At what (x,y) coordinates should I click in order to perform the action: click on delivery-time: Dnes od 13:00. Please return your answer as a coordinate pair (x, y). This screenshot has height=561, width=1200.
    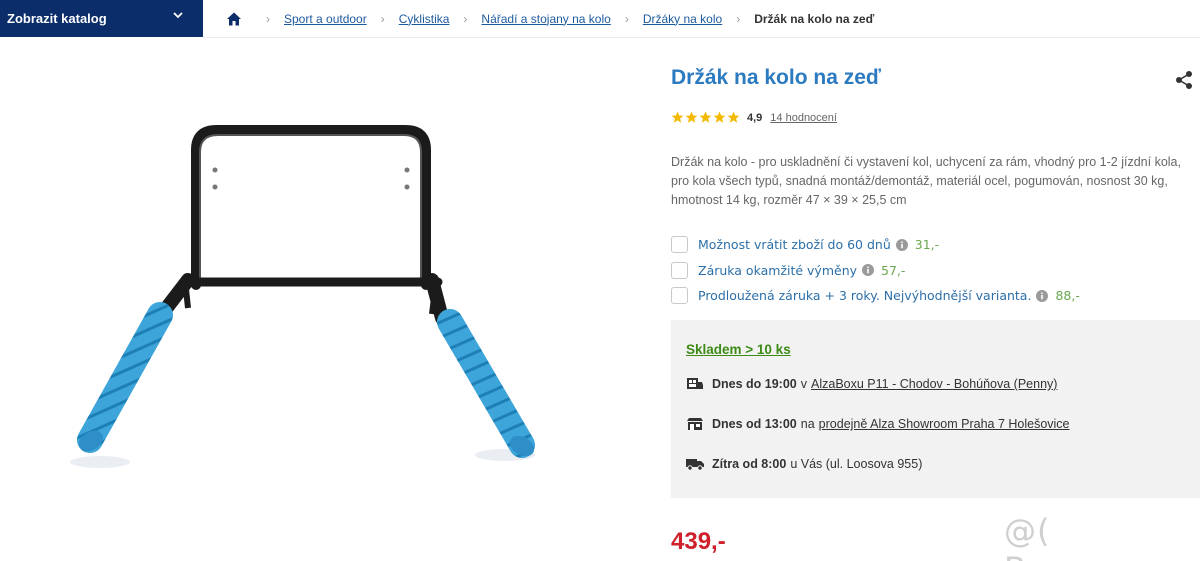
    Looking at the image, I should click on (754, 424).